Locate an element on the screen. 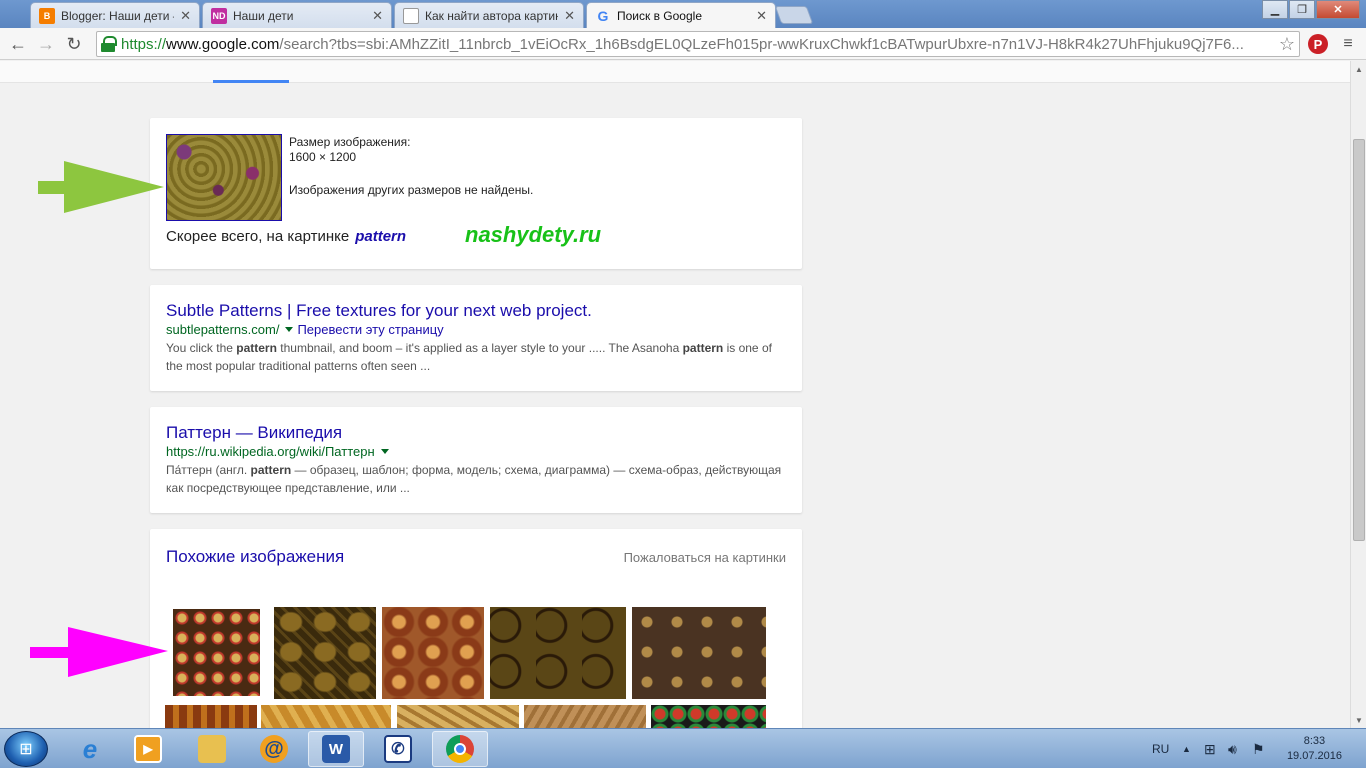 Image resolution: width=1366 pixels, height=768 pixels. image-size-value: 1600 × 1200 is located at coordinates (323, 157).